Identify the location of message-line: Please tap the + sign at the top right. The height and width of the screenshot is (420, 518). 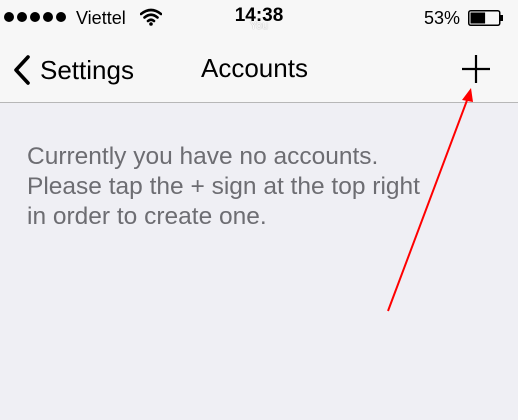
(223, 186).